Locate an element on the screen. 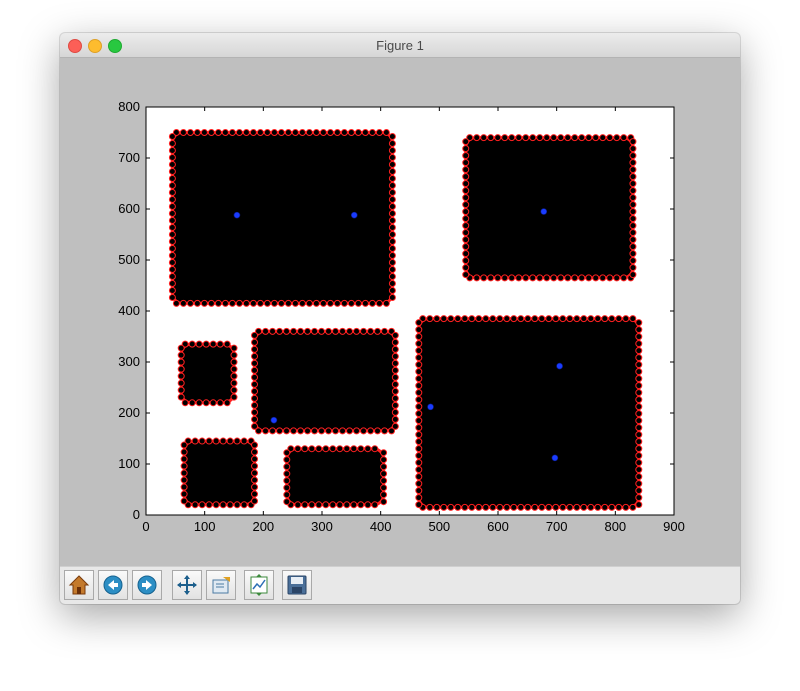 The image size is (800, 691). back-button is located at coordinates (113, 585).